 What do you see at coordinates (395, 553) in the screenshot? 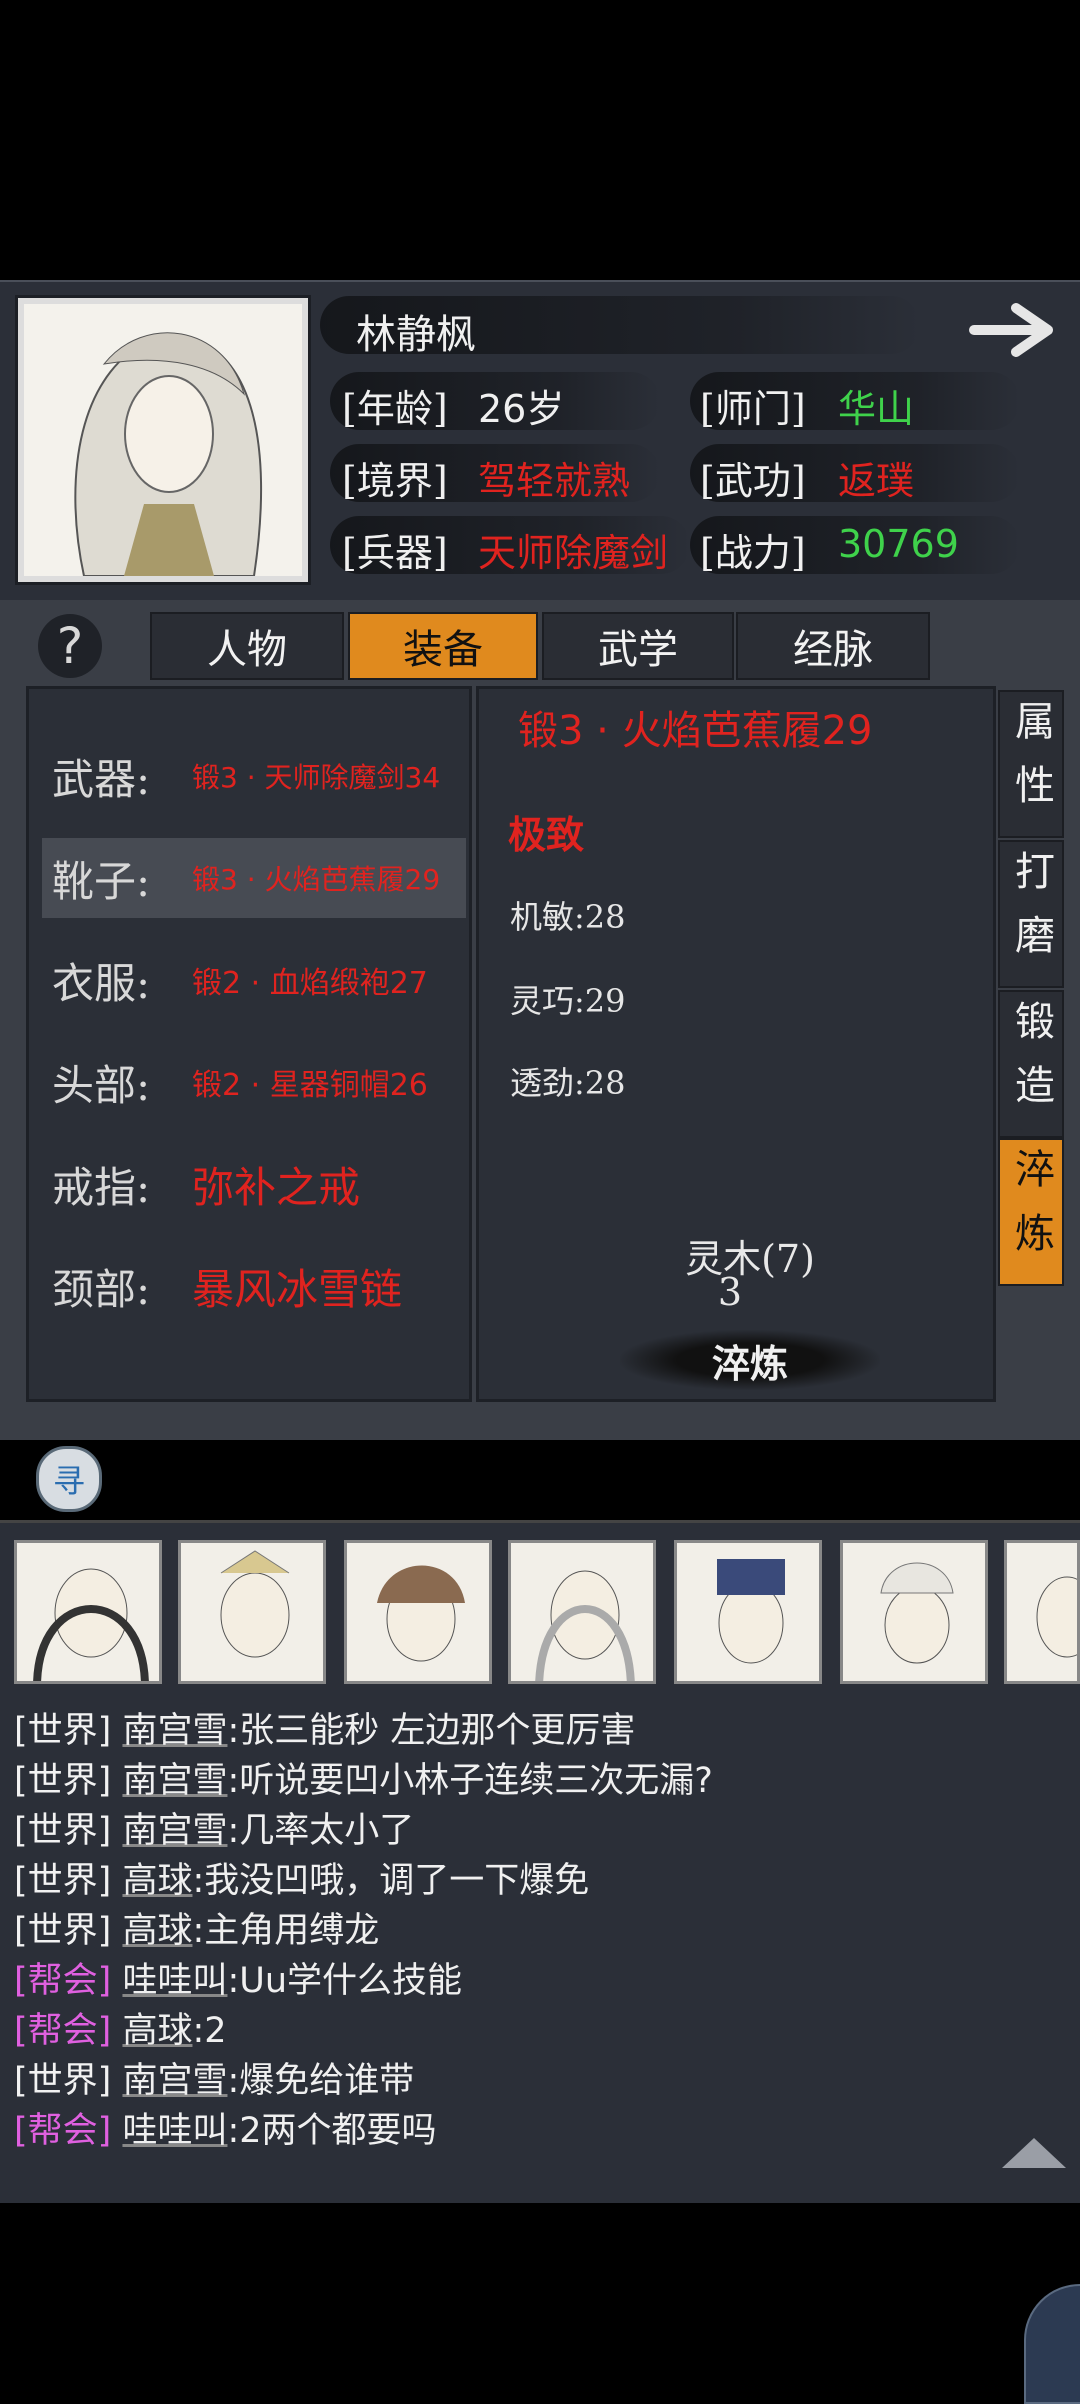
I see `weapon-label: [兵器]` at bounding box center [395, 553].